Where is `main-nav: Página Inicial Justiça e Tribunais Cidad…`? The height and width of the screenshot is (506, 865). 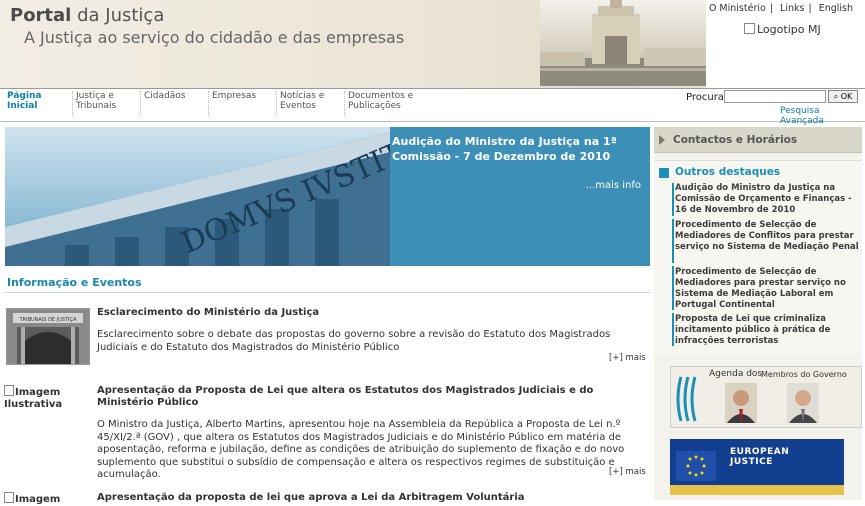 main-nav: Página Inicial Justiça e Tribunais Cidad… is located at coordinates (432, 107).